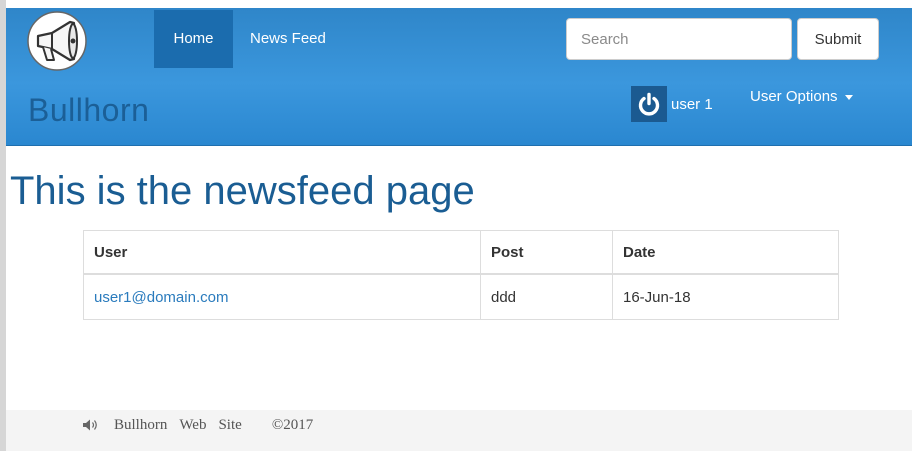 This screenshot has height=451, width=914. What do you see at coordinates (230, 424) in the screenshot?
I see `footer-word: Site` at bounding box center [230, 424].